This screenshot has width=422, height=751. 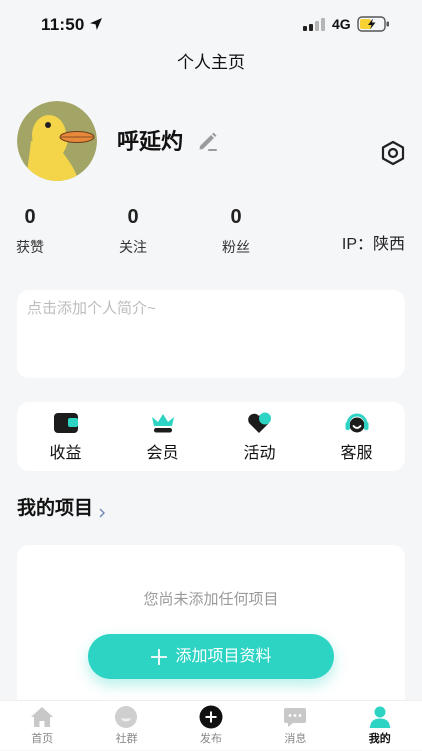 I want to click on stat-likes-value: 0, so click(x=30, y=217).